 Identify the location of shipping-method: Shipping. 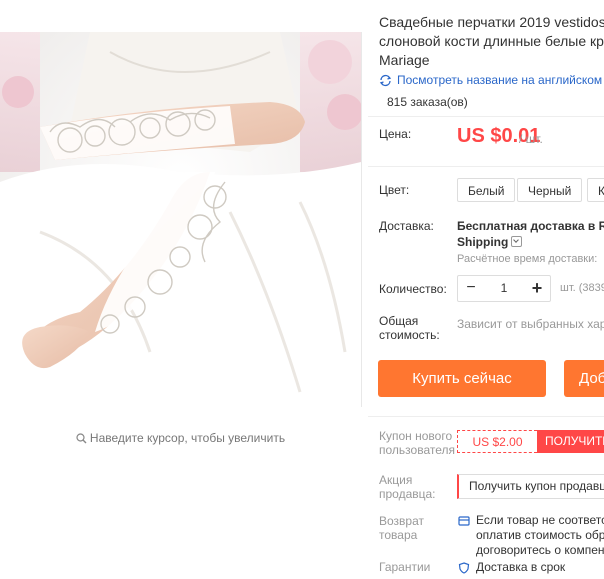
(490, 242).